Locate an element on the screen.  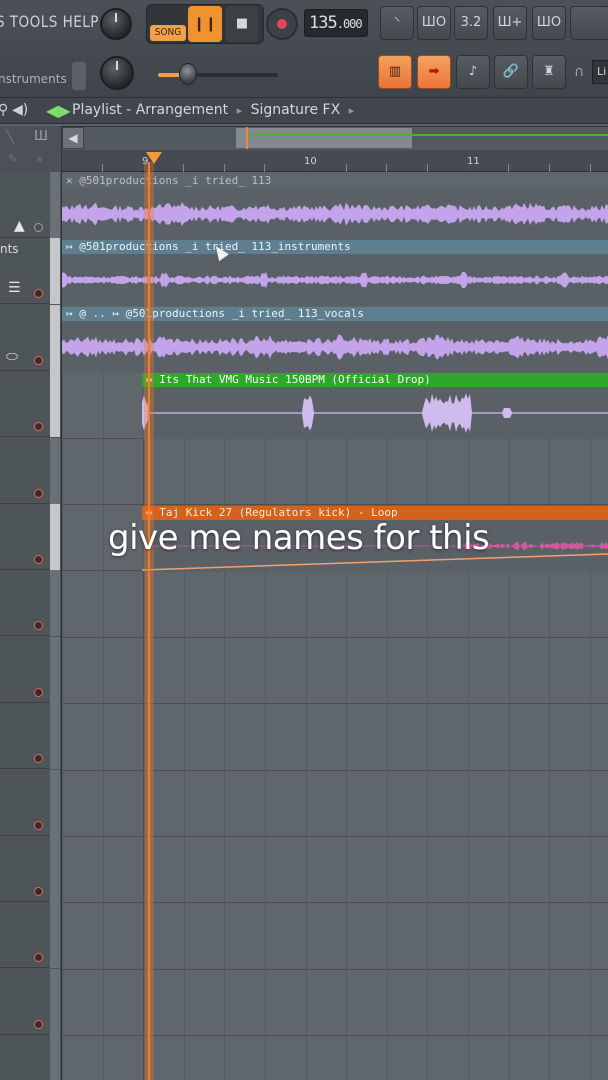
speaker-icon: ◀) is located at coordinates (20, 110).